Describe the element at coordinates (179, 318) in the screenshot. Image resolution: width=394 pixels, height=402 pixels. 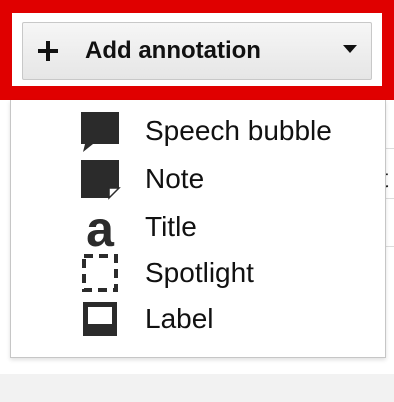
I see `menu-item-label: Label` at that location.